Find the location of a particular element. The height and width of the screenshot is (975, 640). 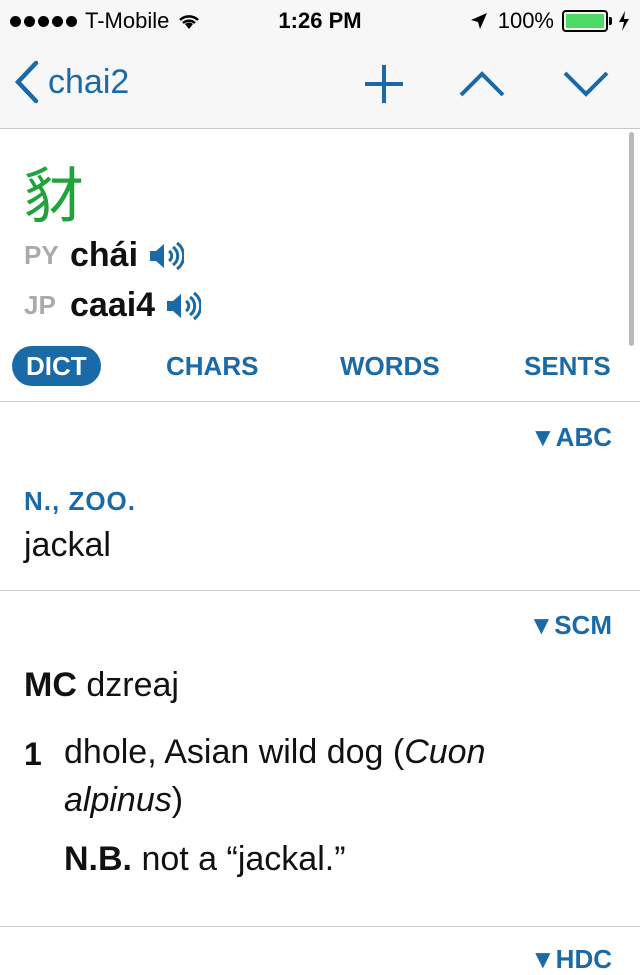

headword: 豺 is located at coordinates (54, 197).